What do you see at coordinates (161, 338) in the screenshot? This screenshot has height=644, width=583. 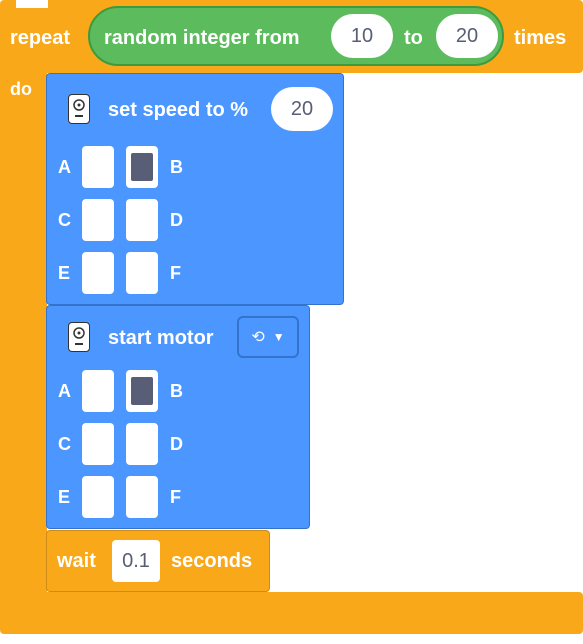 I see `start-motor-label: start motor` at bounding box center [161, 338].